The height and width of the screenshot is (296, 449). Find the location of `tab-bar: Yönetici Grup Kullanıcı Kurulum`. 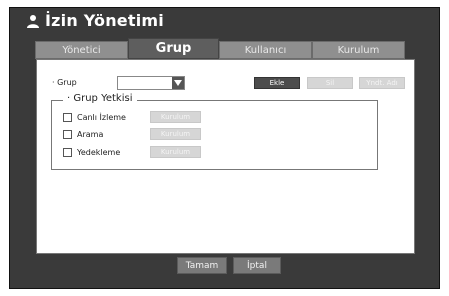

tab-bar: Yönetici Grup Kullanıcı Kurulum is located at coordinates (220, 48).